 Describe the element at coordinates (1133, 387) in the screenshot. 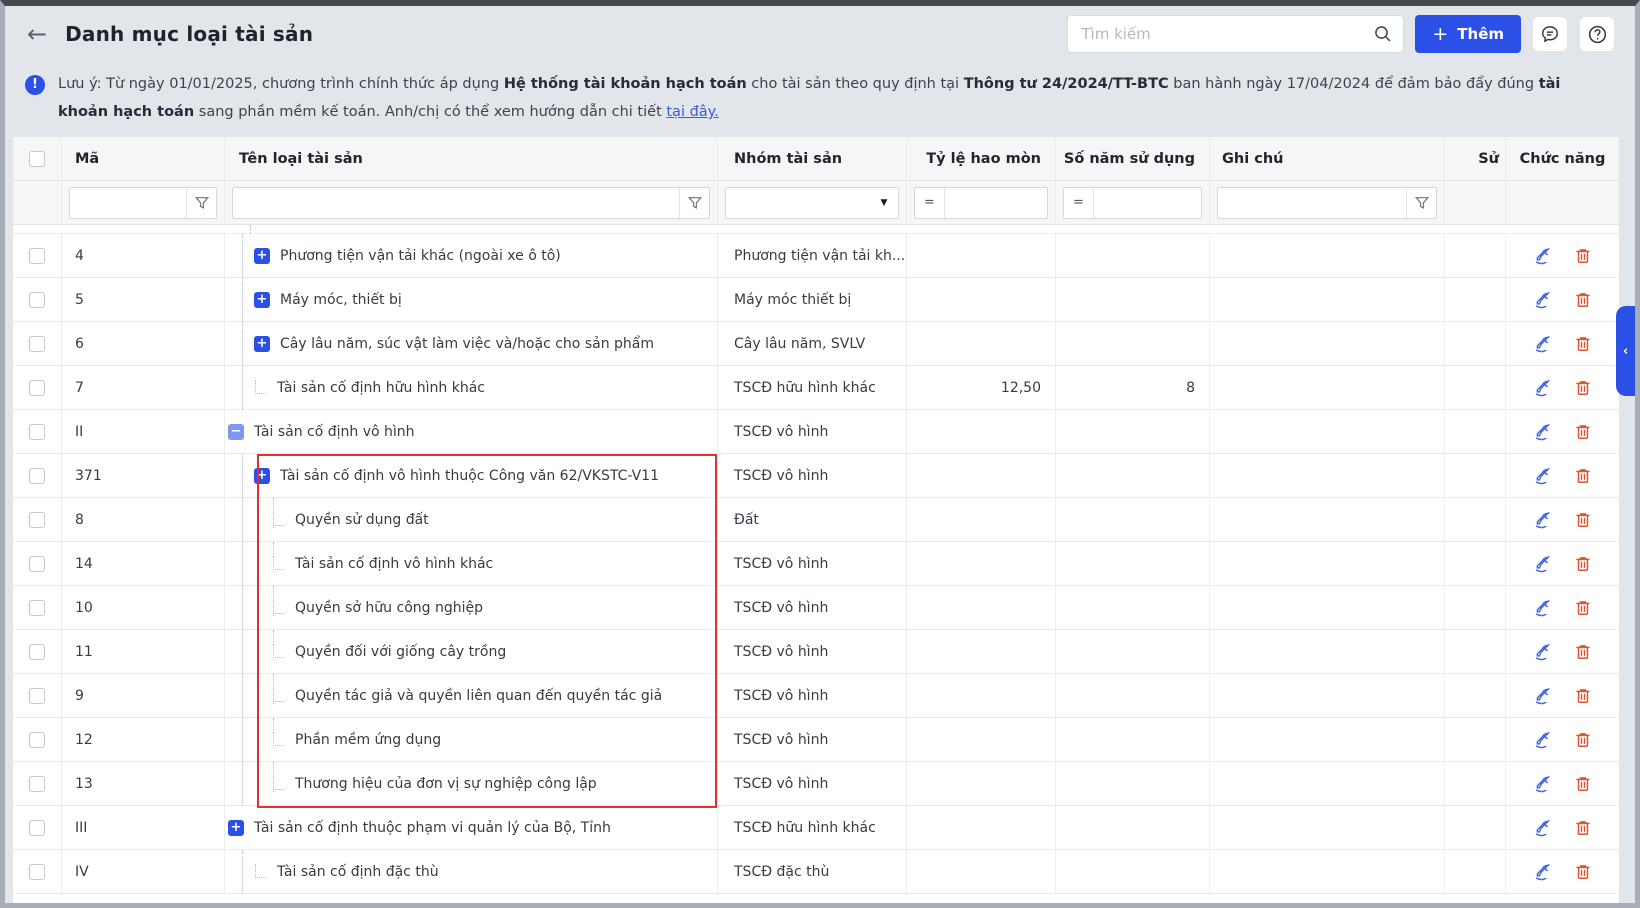

I see `cell-useful-years: 8` at that location.